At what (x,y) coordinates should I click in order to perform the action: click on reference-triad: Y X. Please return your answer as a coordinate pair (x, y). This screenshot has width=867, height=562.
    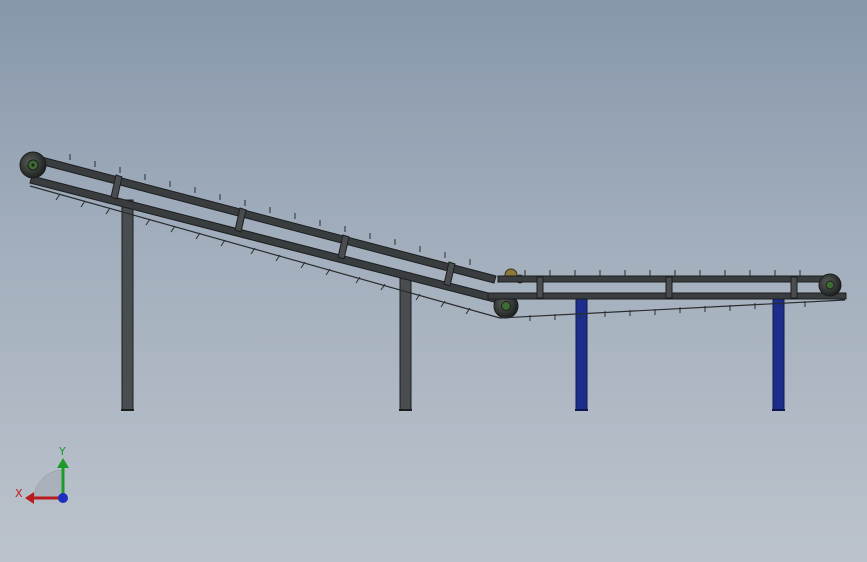
    Looking at the image, I should click on (42, 474).